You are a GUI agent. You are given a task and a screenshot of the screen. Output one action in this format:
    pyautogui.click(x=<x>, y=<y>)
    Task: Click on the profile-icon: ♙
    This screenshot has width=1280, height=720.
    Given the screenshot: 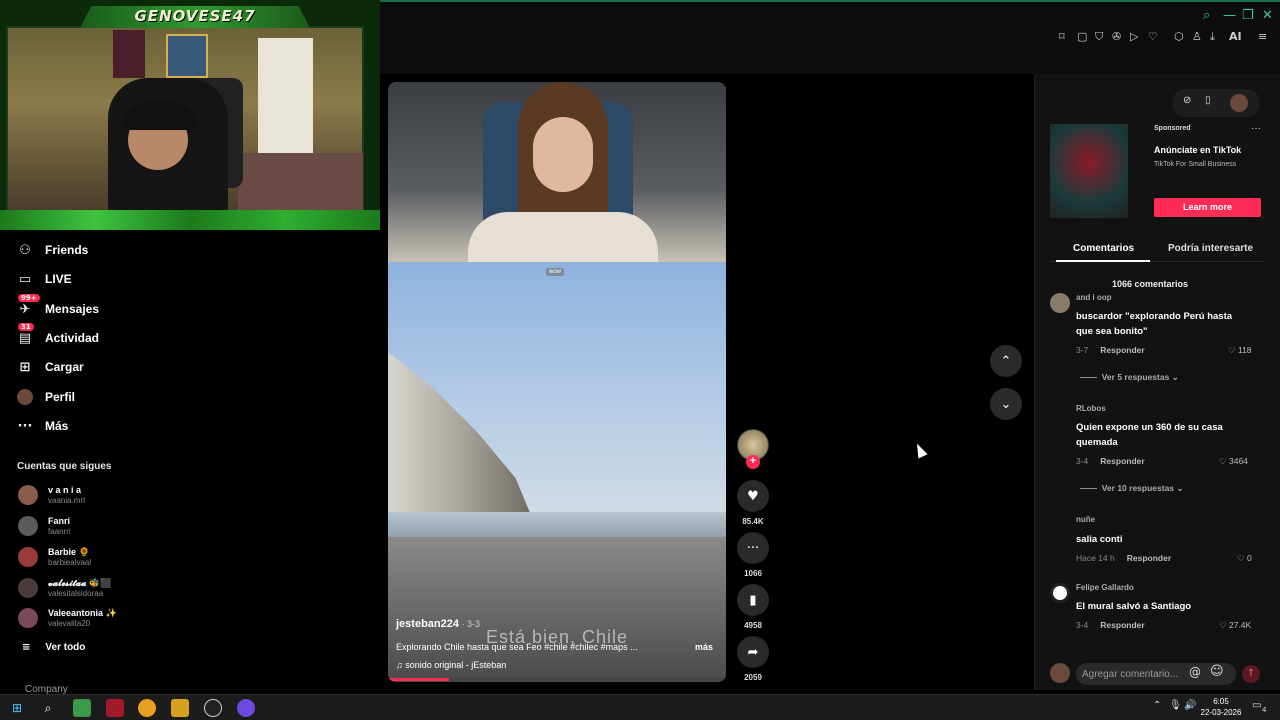 What is the action you would take?
    pyautogui.click(x=1197, y=36)
    